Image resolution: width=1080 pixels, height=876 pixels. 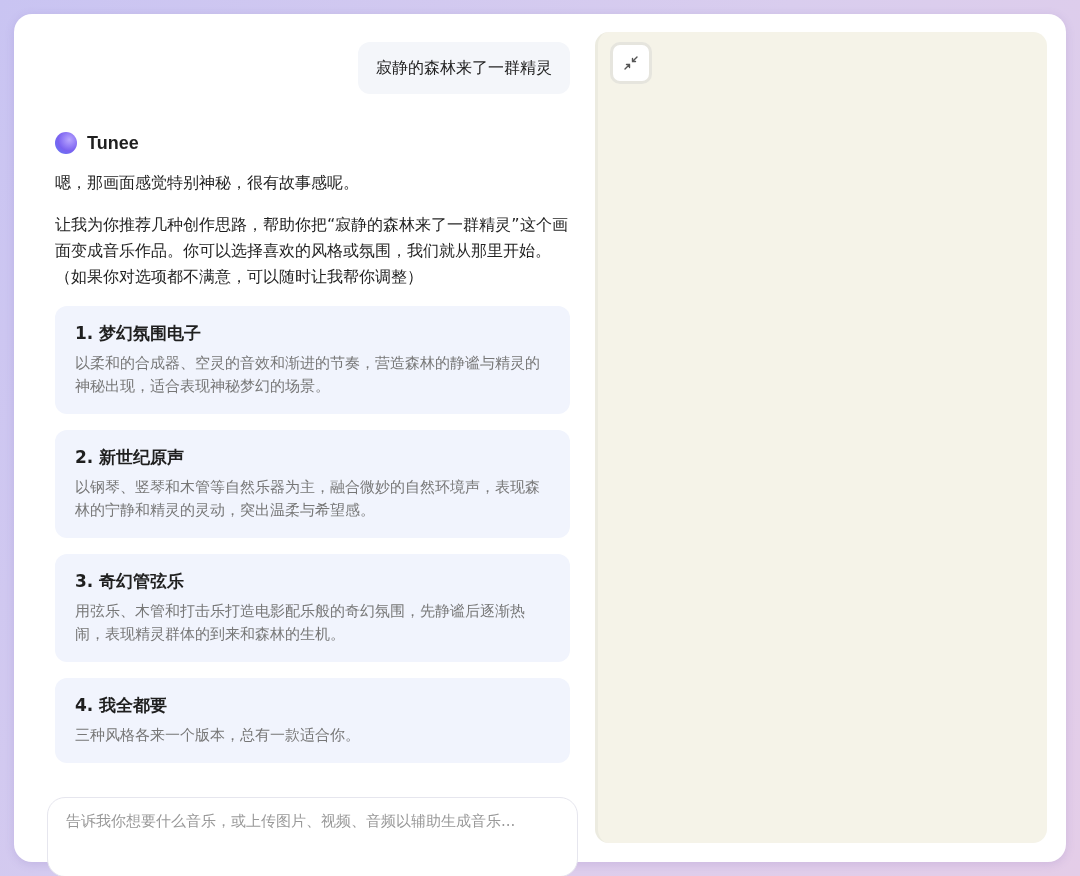 I want to click on option-description: 用弦乐、木管和打击乐打造电影配乐般的奇幻氛围，先静谧后逐渐热闹，表现精灵群体的到来和森林的生机。, so click(x=300, y=623).